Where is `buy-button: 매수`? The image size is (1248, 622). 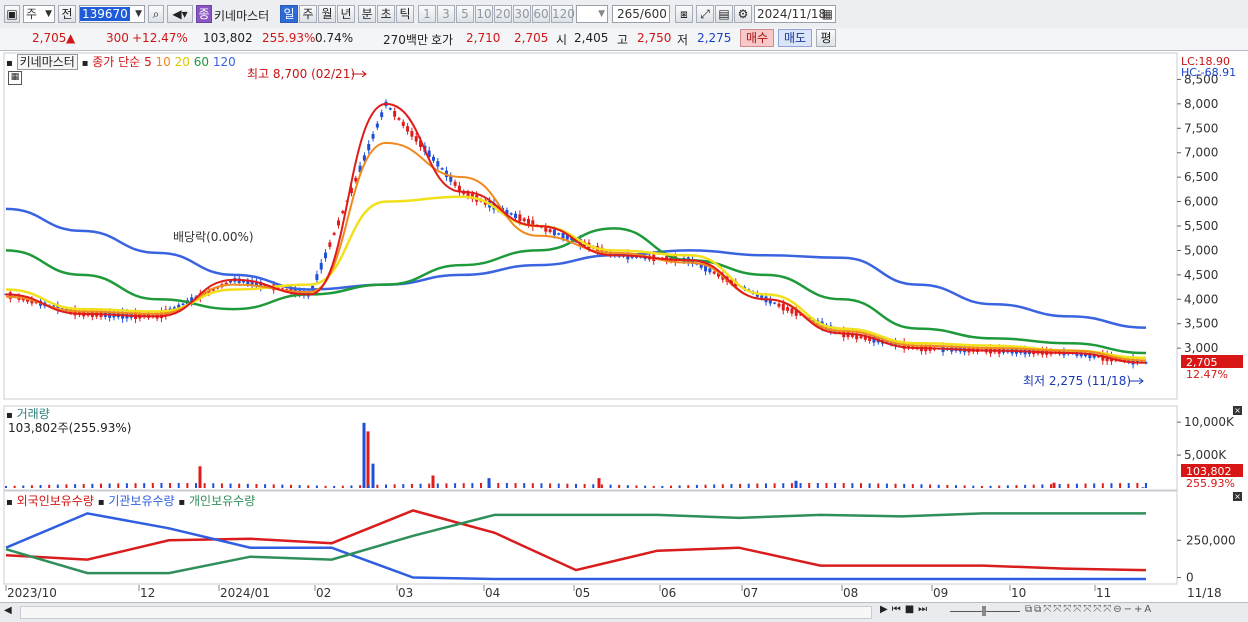
buy-button: 매수 is located at coordinates (757, 38).